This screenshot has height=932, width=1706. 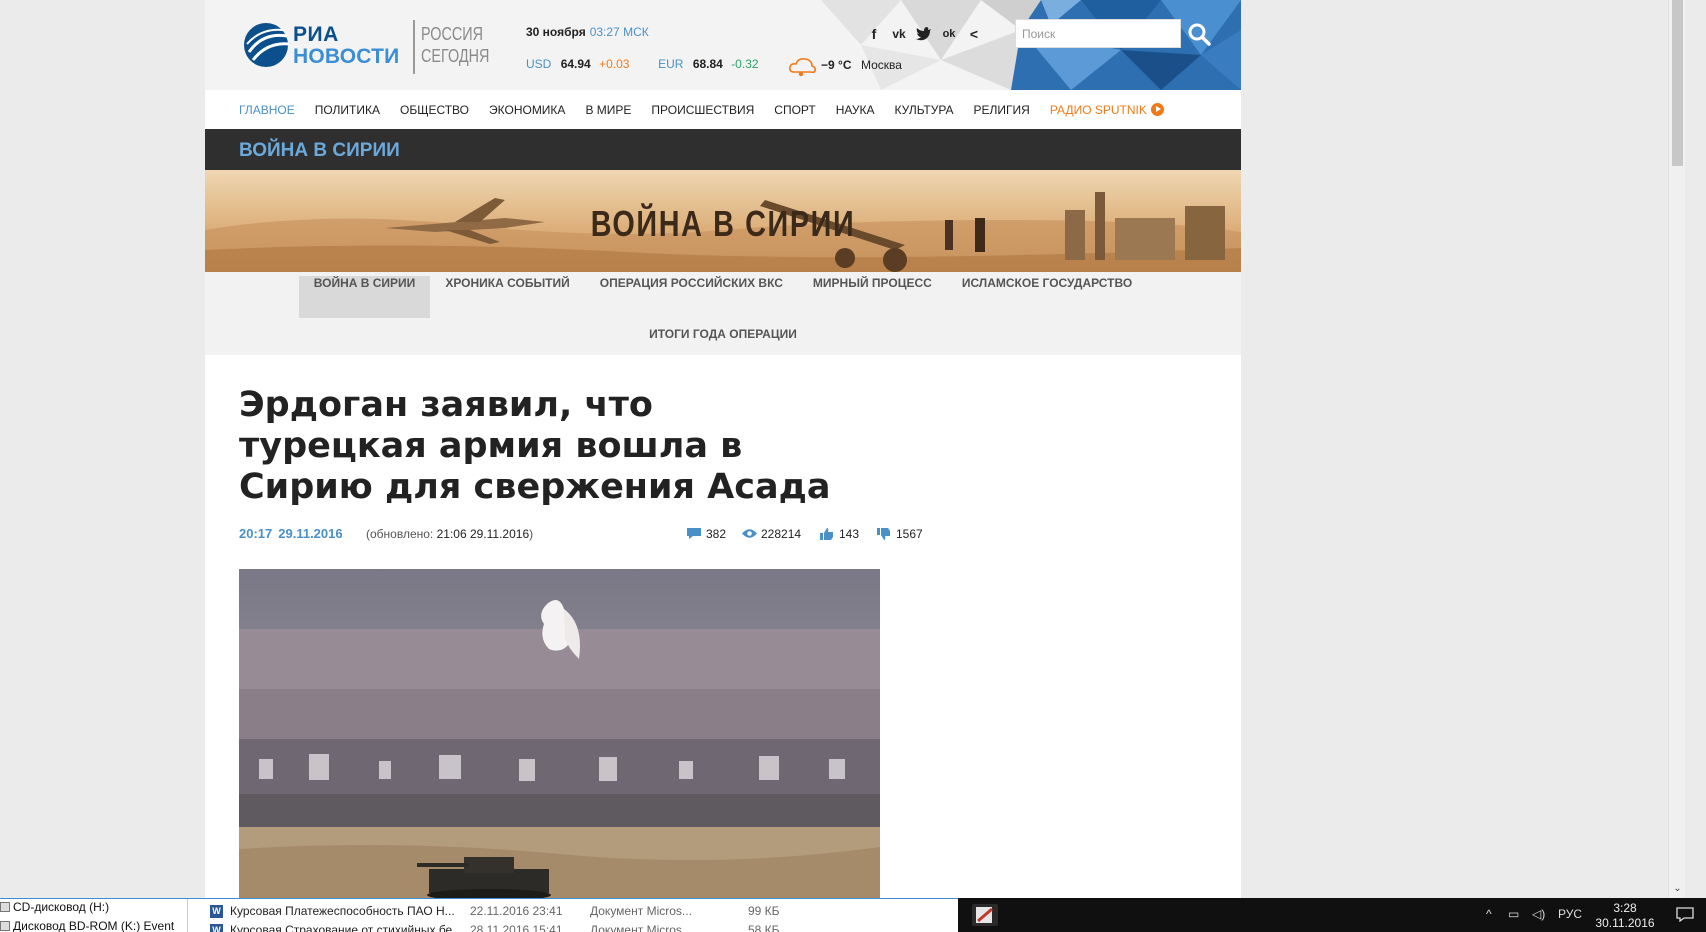 What do you see at coordinates (899, 34) in the screenshot?
I see `vk-icon: vk` at bounding box center [899, 34].